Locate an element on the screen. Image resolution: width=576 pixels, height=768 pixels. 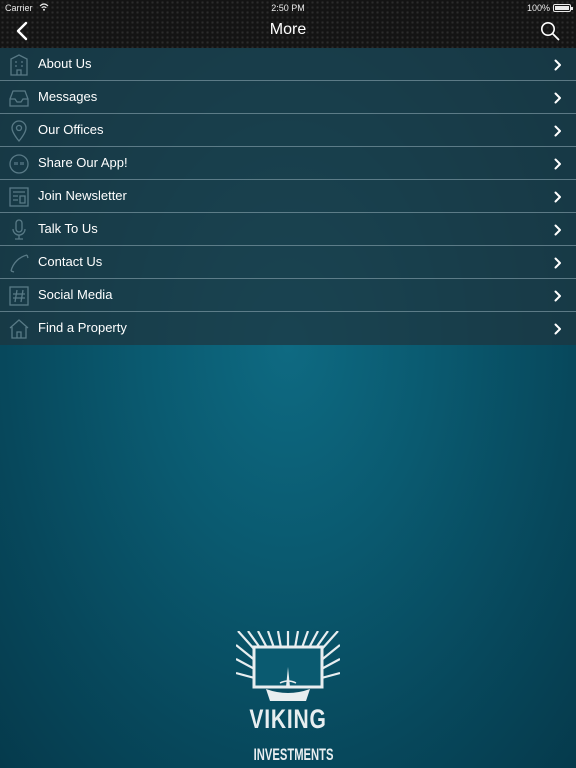
battery-percentage: 100% is located at coordinates (538, 8).